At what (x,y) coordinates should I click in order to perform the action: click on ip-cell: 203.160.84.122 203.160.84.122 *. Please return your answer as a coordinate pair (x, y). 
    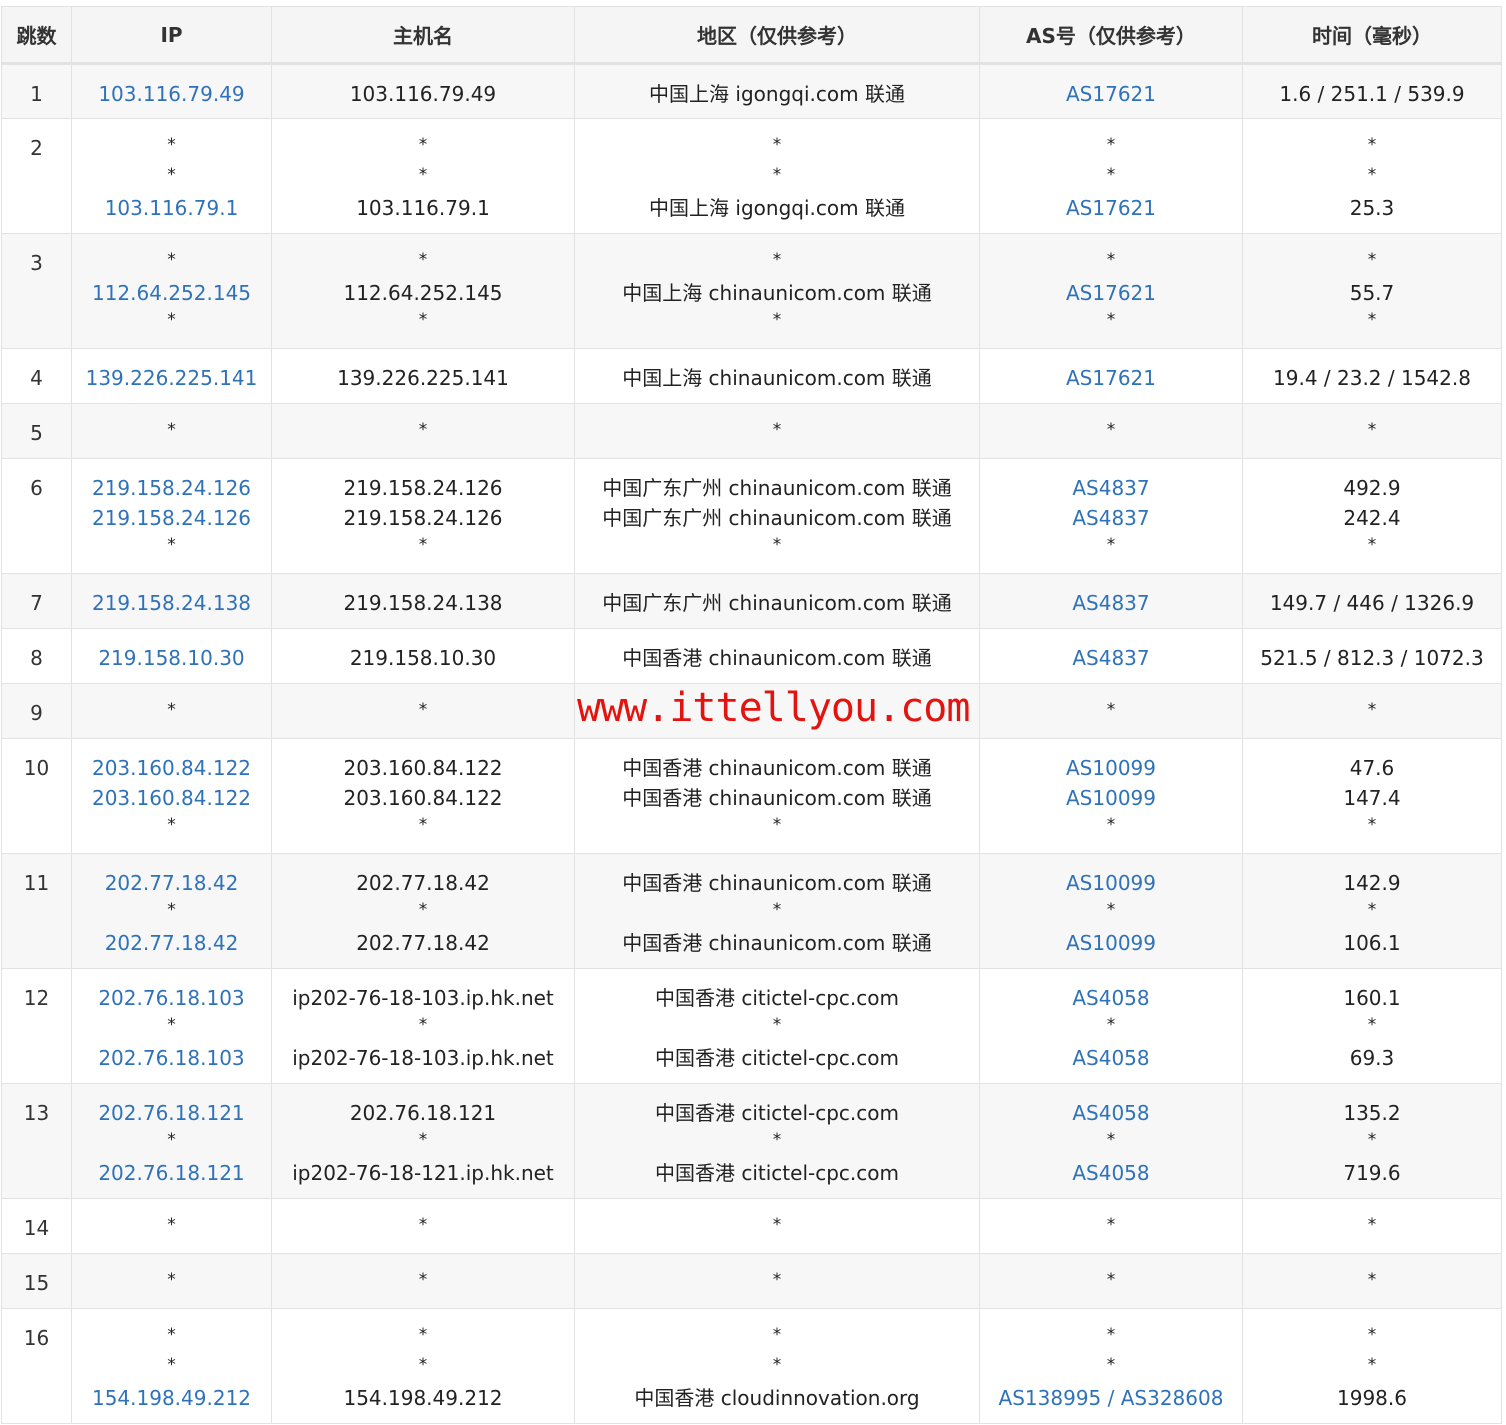
    Looking at the image, I should click on (171, 796).